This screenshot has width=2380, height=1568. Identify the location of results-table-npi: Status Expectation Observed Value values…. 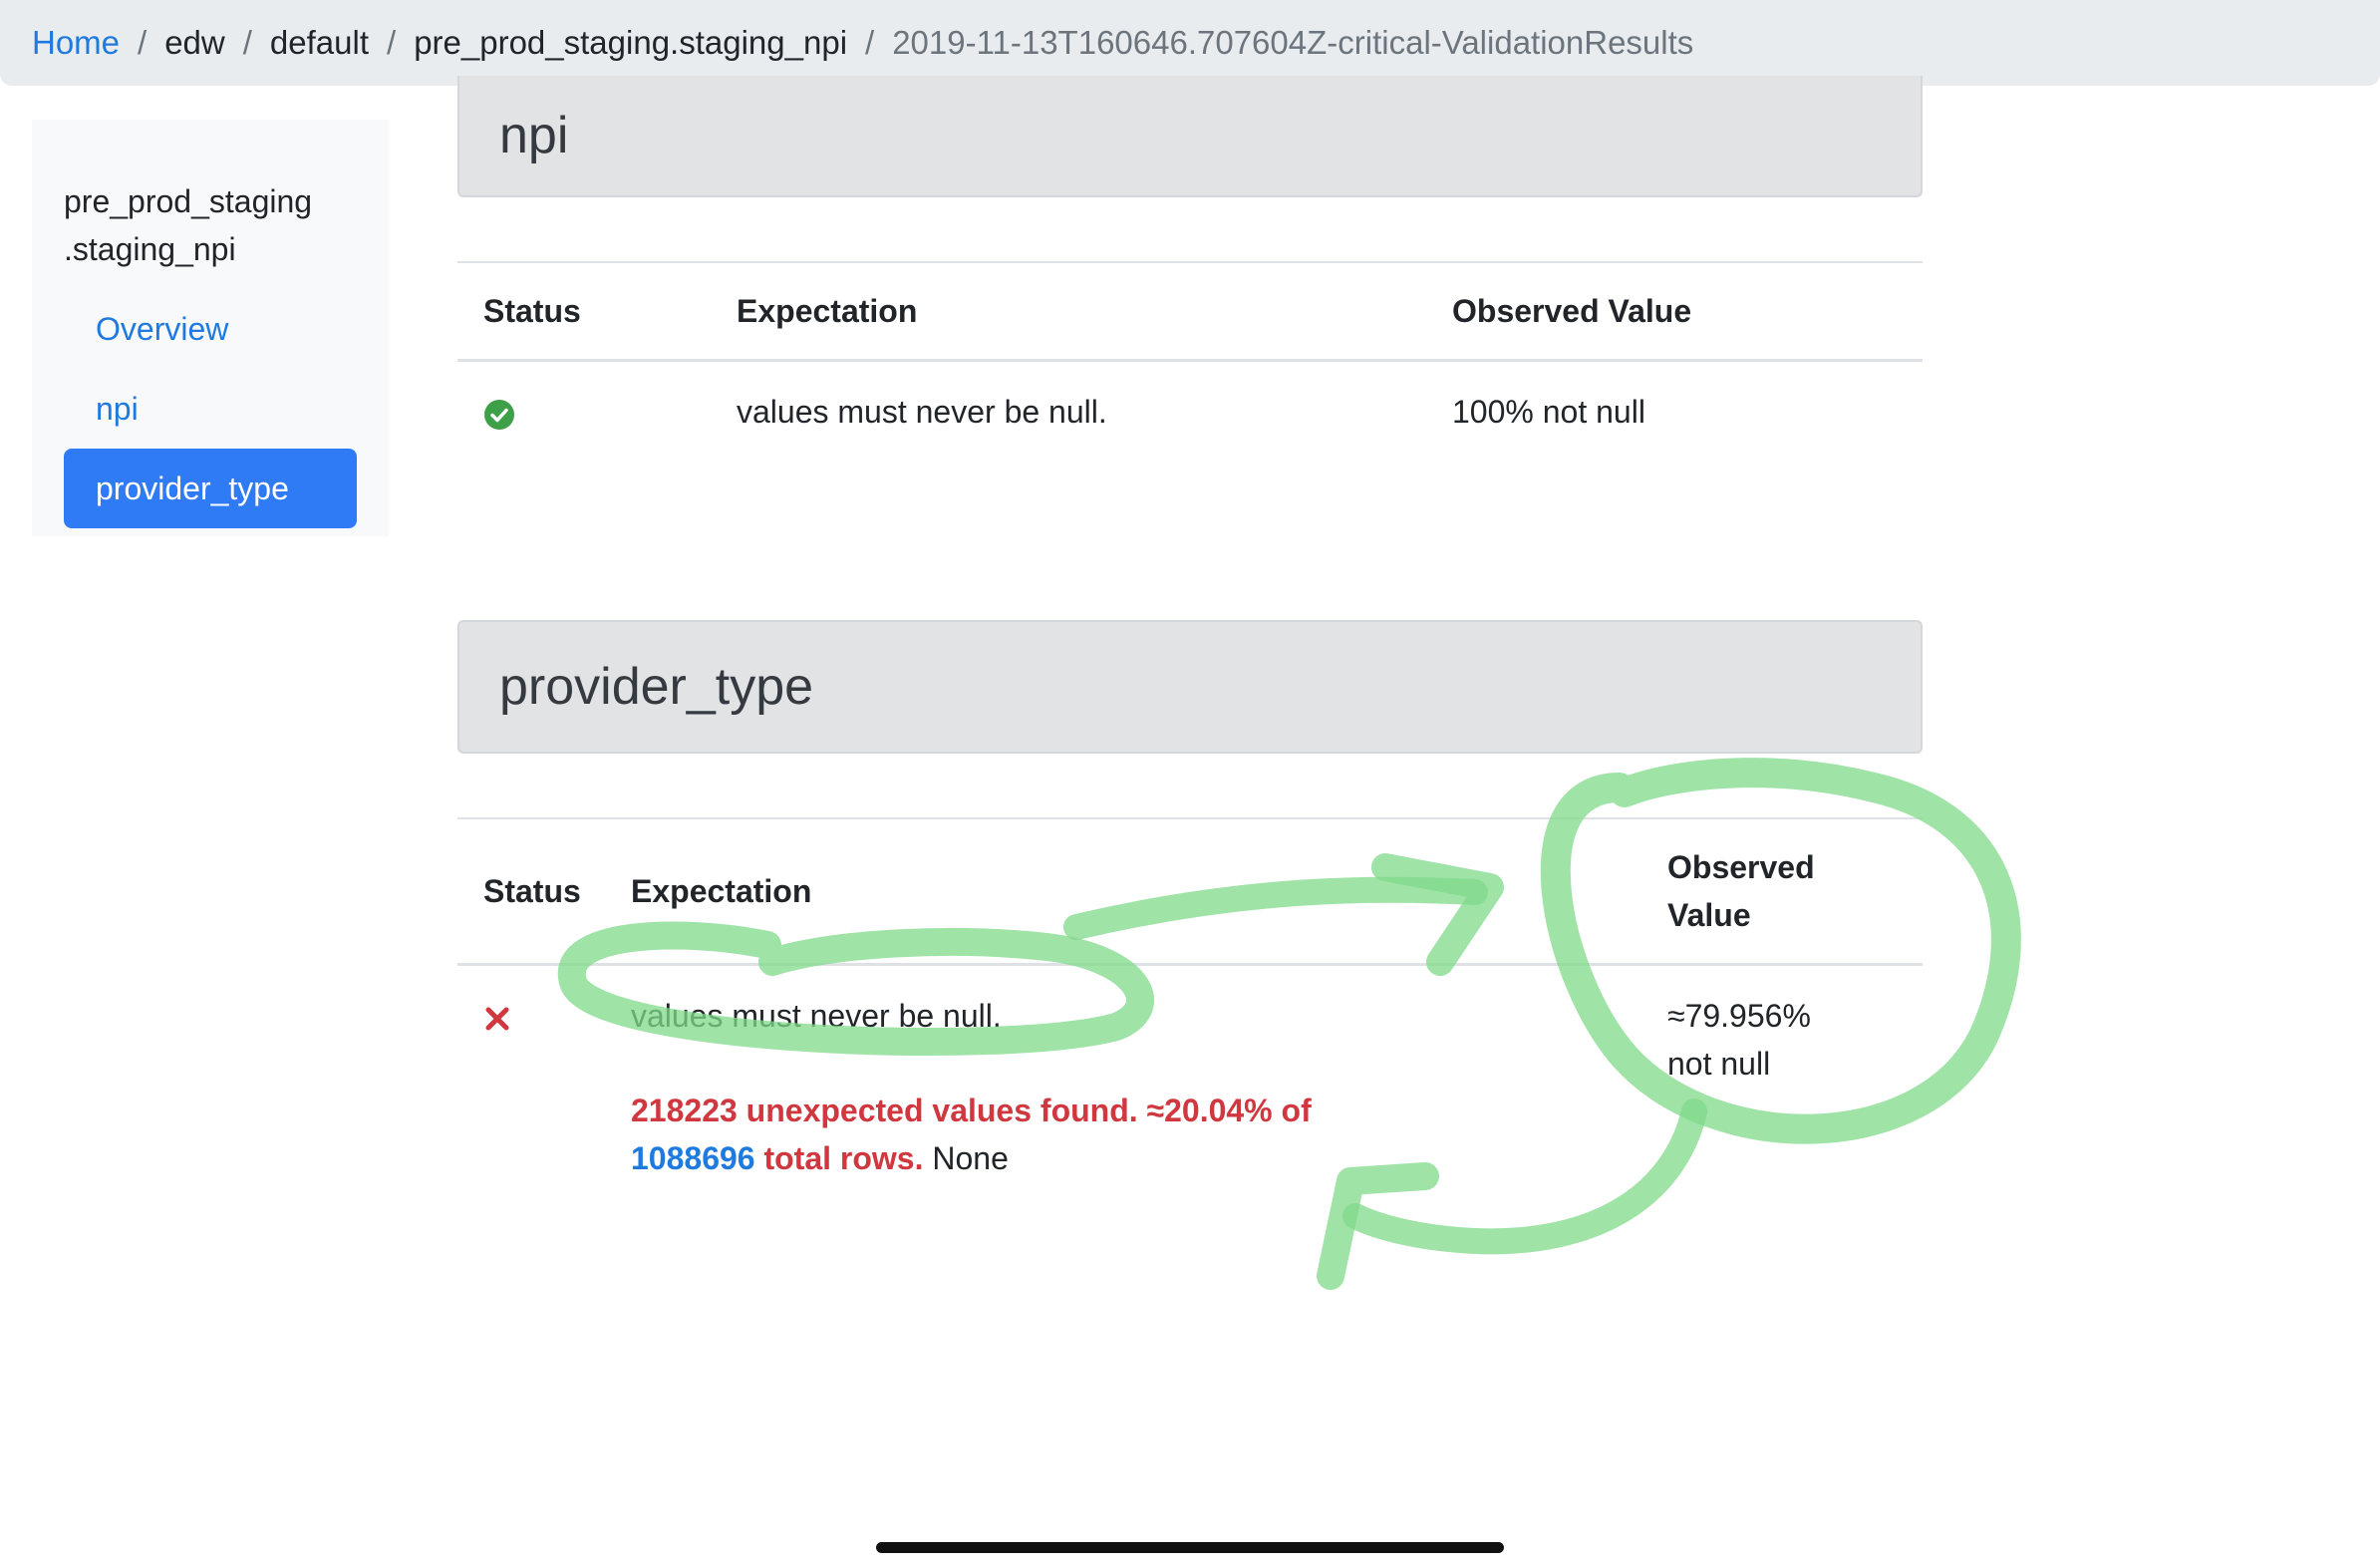
(1190, 348).